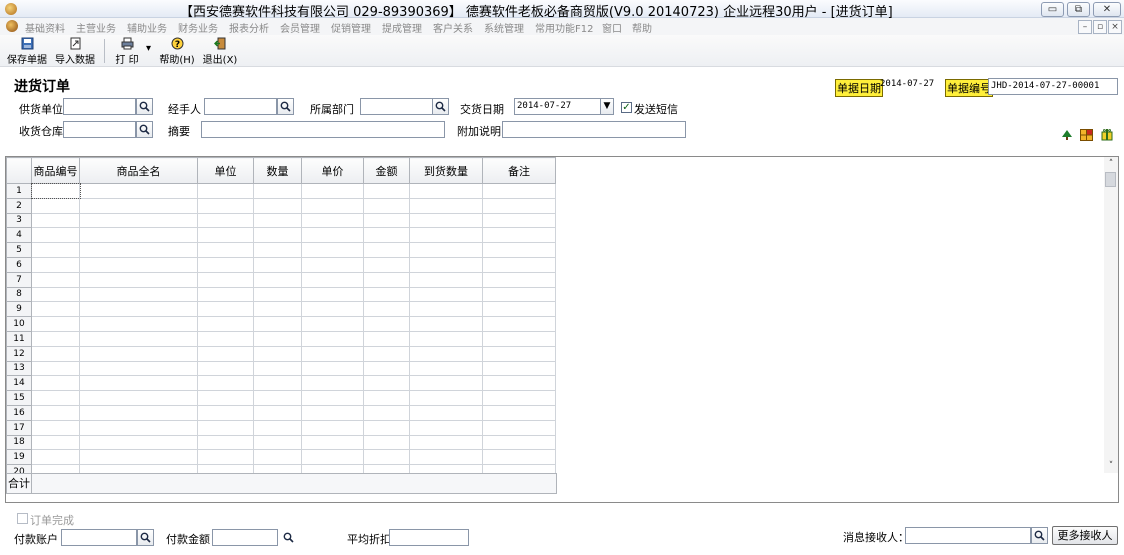 The height and width of the screenshot is (555, 1124). I want to click on warehouse-input, so click(99, 129).